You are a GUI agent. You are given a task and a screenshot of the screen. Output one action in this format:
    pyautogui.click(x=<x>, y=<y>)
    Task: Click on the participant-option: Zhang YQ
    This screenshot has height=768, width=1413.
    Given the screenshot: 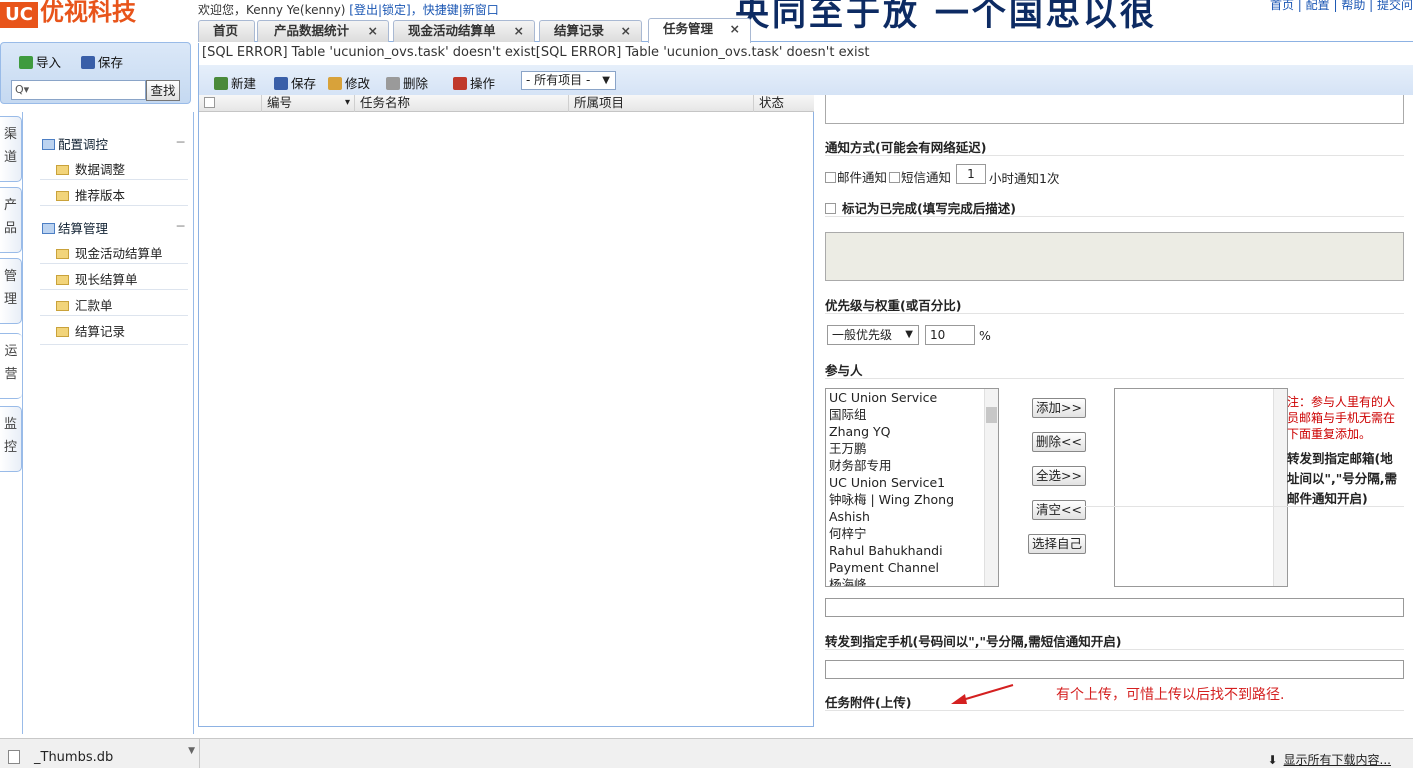 What is the action you would take?
    pyautogui.click(x=912, y=431)
    